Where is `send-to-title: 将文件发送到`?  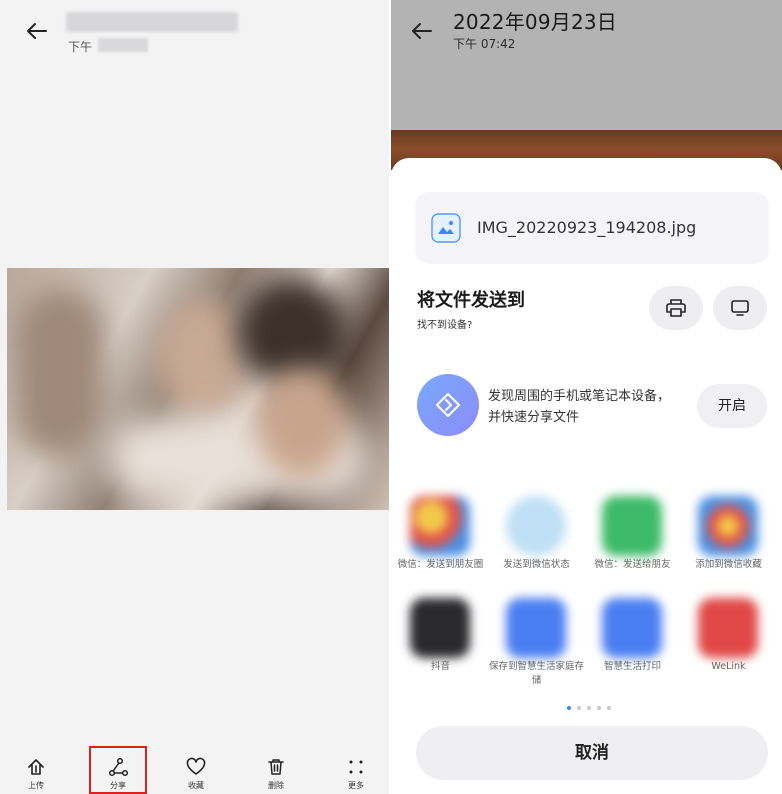
send-to-title: 将文件发送到 is located at coordinates (471, 300).